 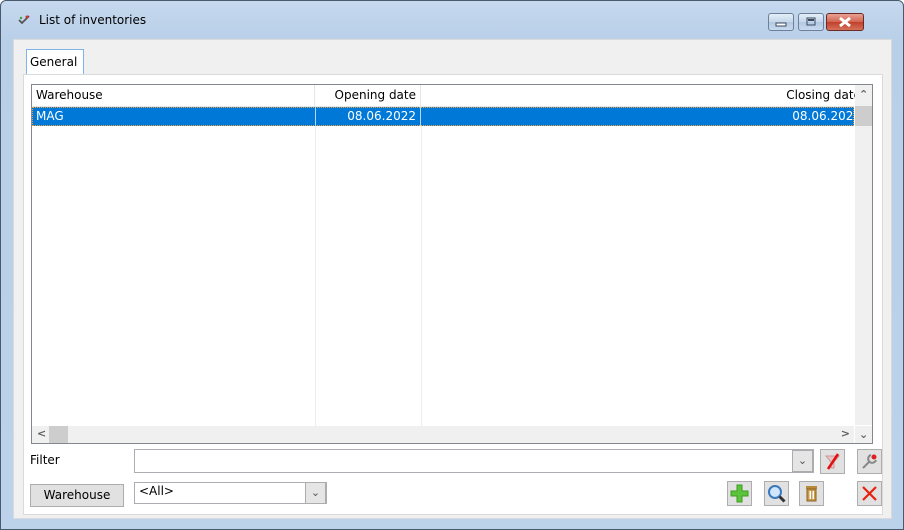 I want to click on maximize-icon, so click(x=811, y=21).